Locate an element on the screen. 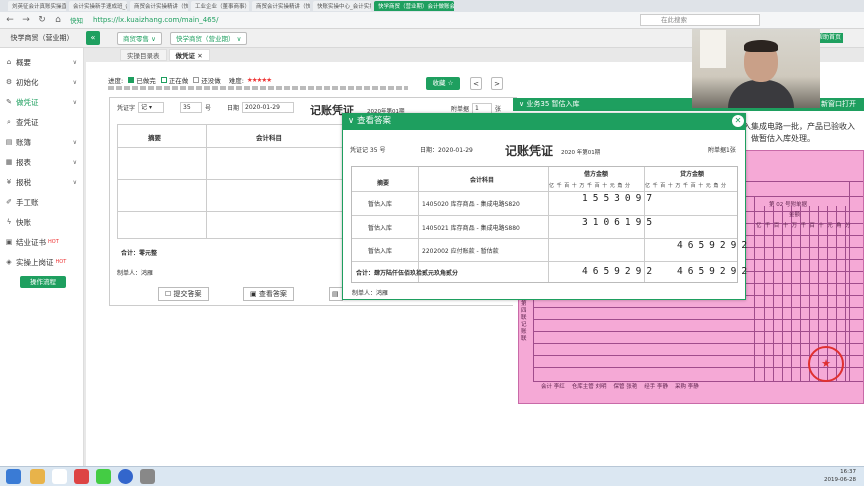 This screenshot has width=864, height=486. date-input: 2020-01-29 is located at coordinates (268, 107).